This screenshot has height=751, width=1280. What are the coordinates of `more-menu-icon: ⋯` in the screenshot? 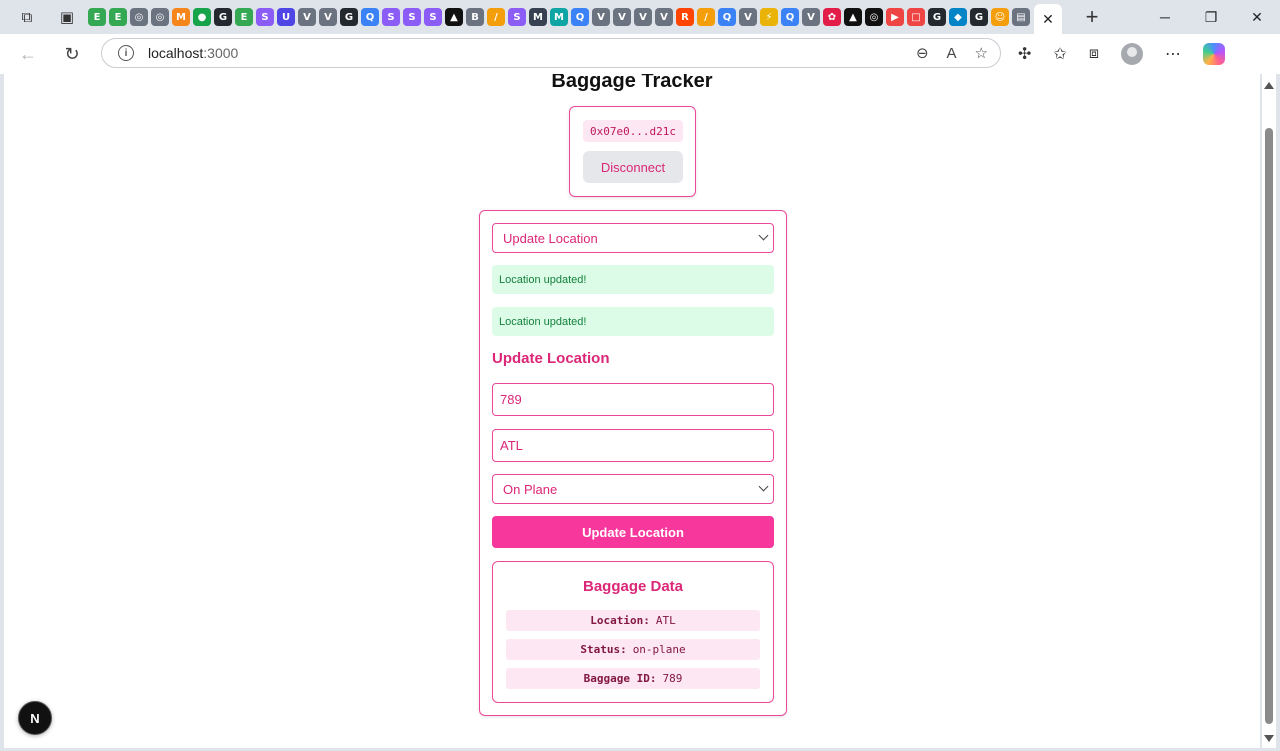 It's located at (1173, 54).